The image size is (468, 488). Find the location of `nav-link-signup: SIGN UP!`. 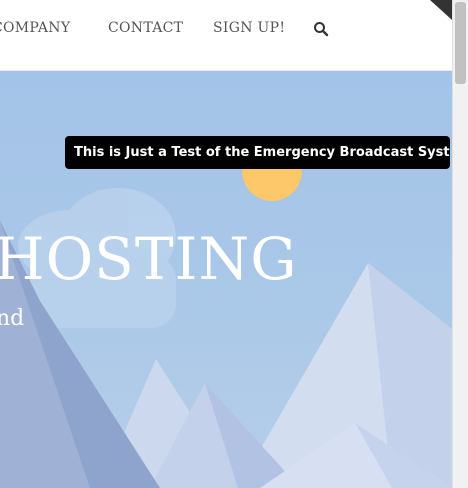

nav-link-signup: SIGN UP! is located at coordinates (249, 28).